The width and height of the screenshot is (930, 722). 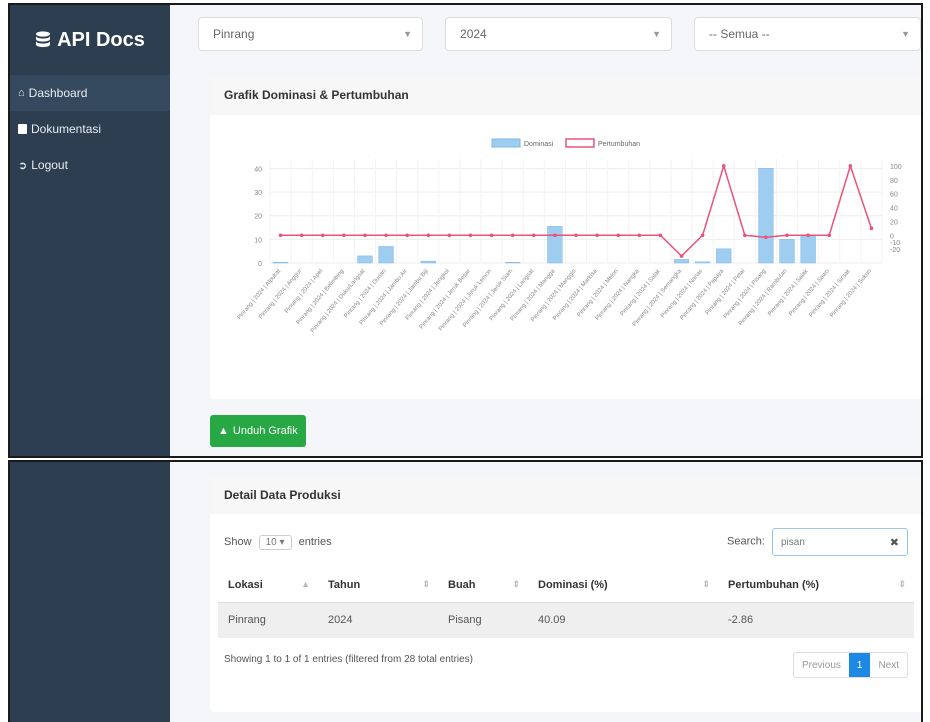 What do you see at coordinates (311, 34) in the screenshot?
I see `location-select: Pinrang ▼` at bounding box center [311, 34].